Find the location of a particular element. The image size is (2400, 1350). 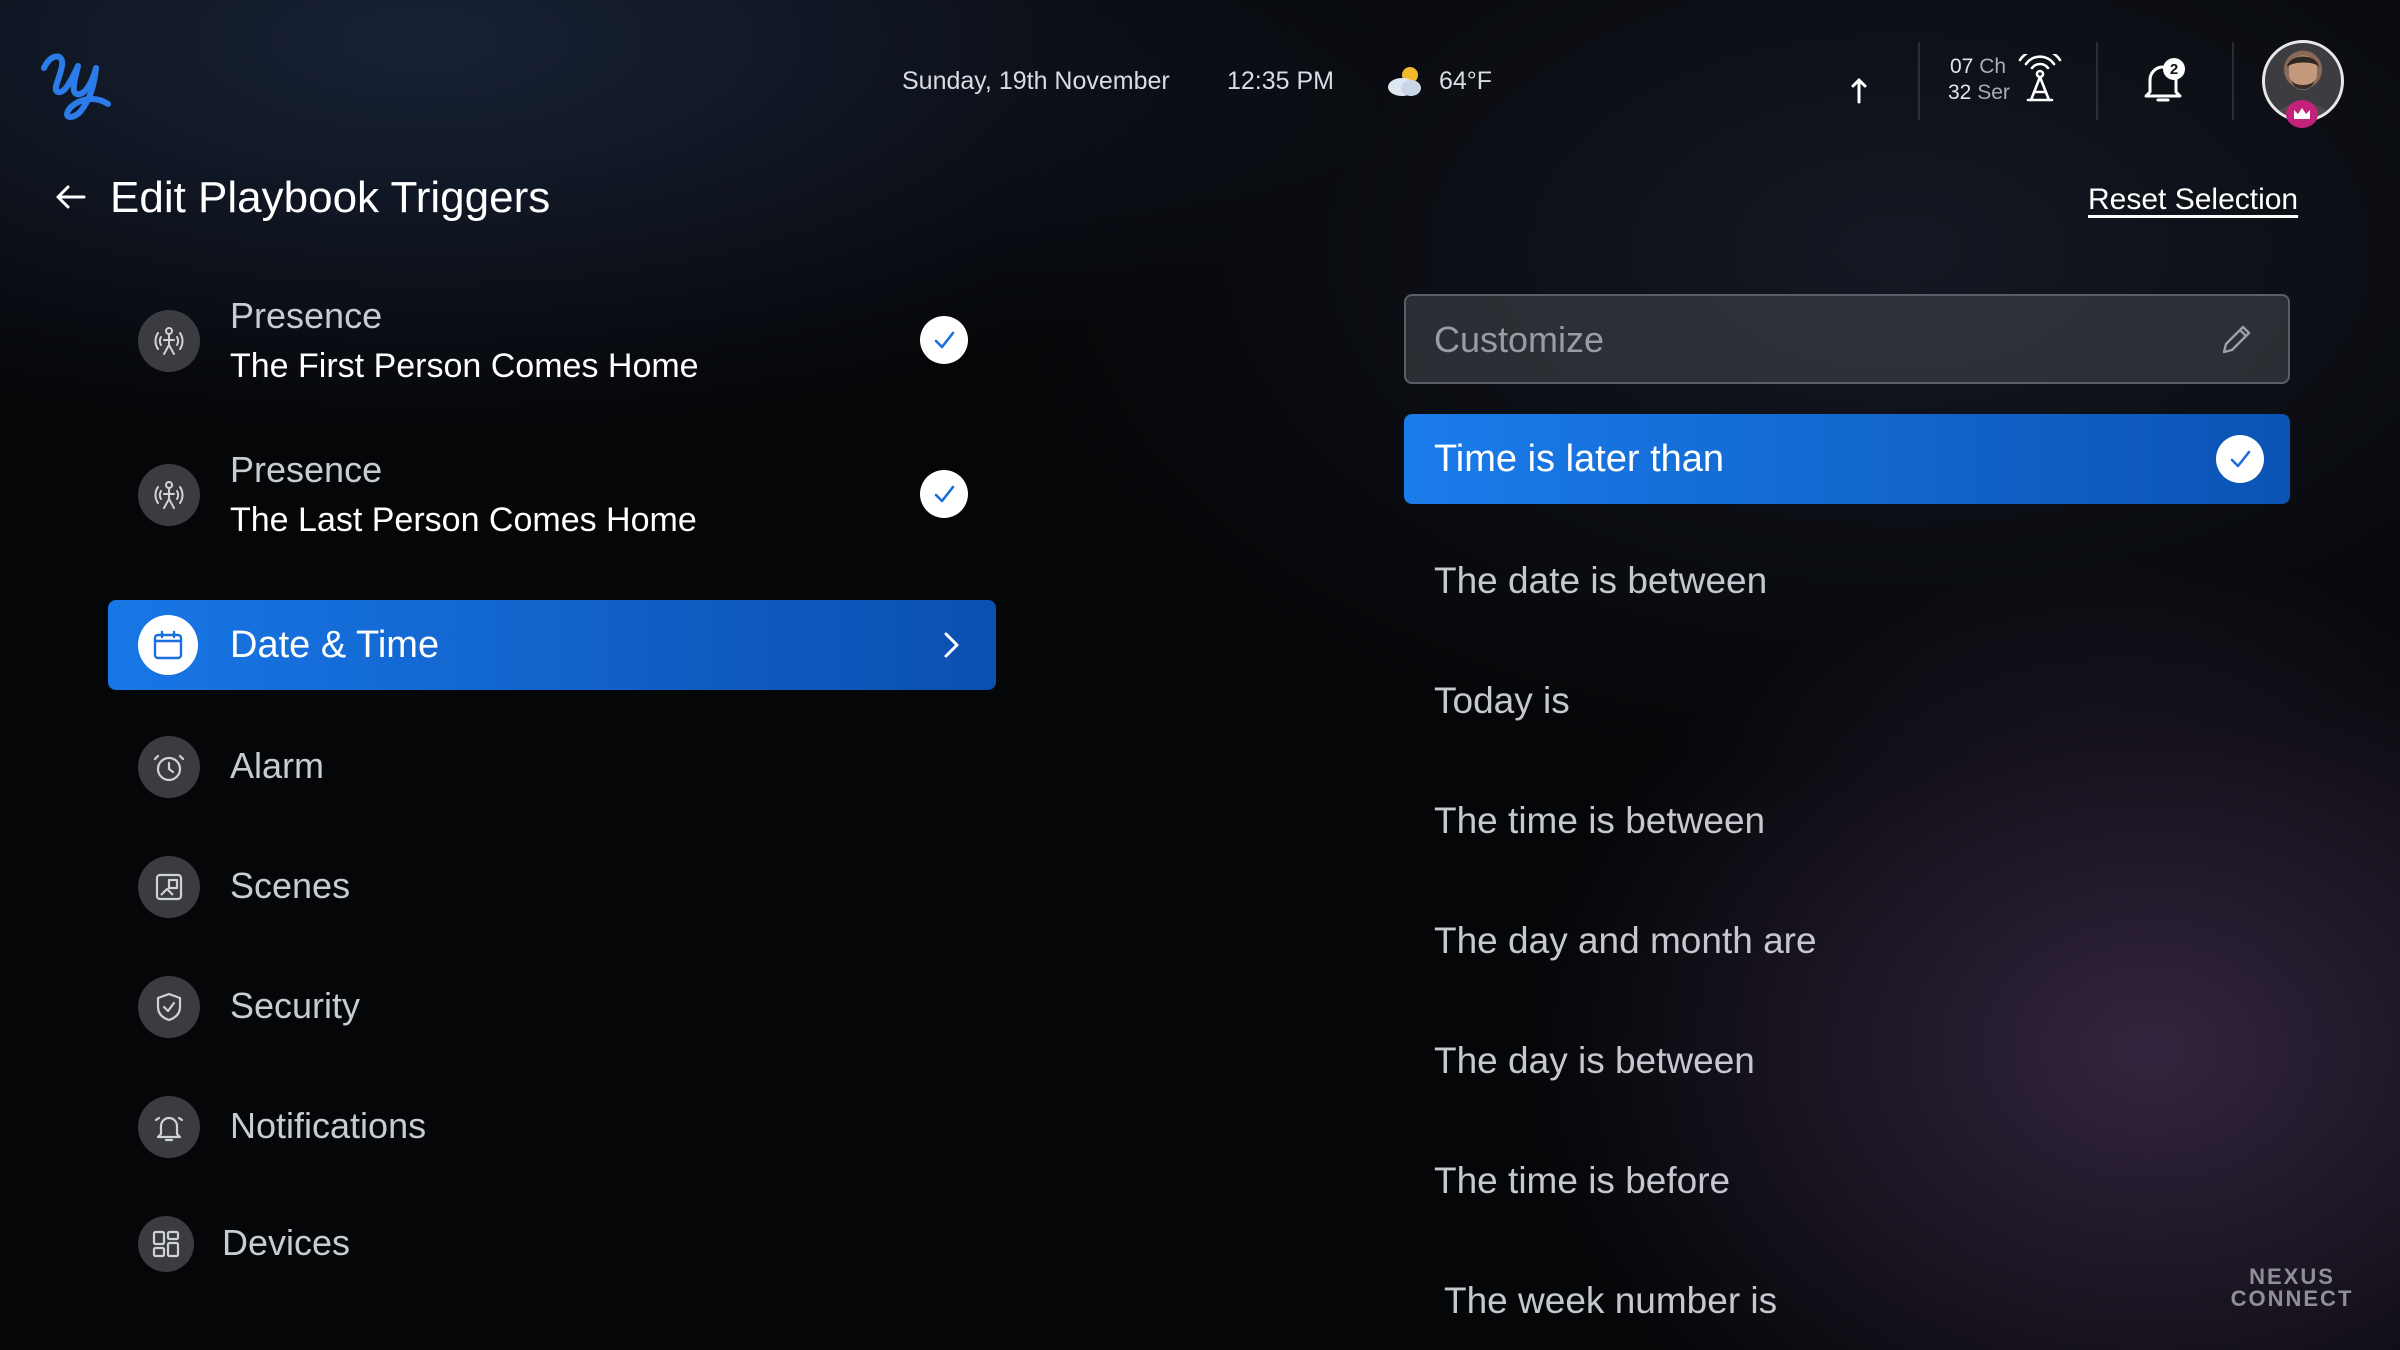

page-title: Edit Playbook Triggers is located at coordinates (330, 197).